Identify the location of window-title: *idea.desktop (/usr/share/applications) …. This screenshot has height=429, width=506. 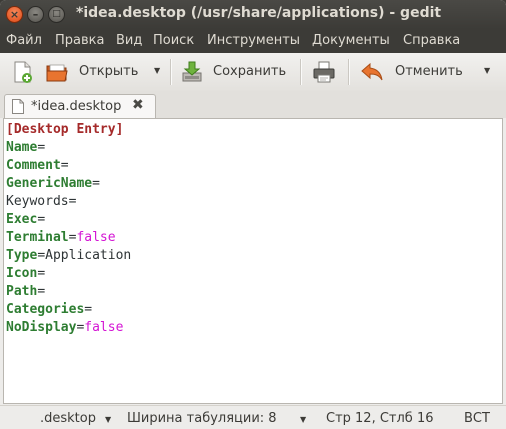
(259, 13).